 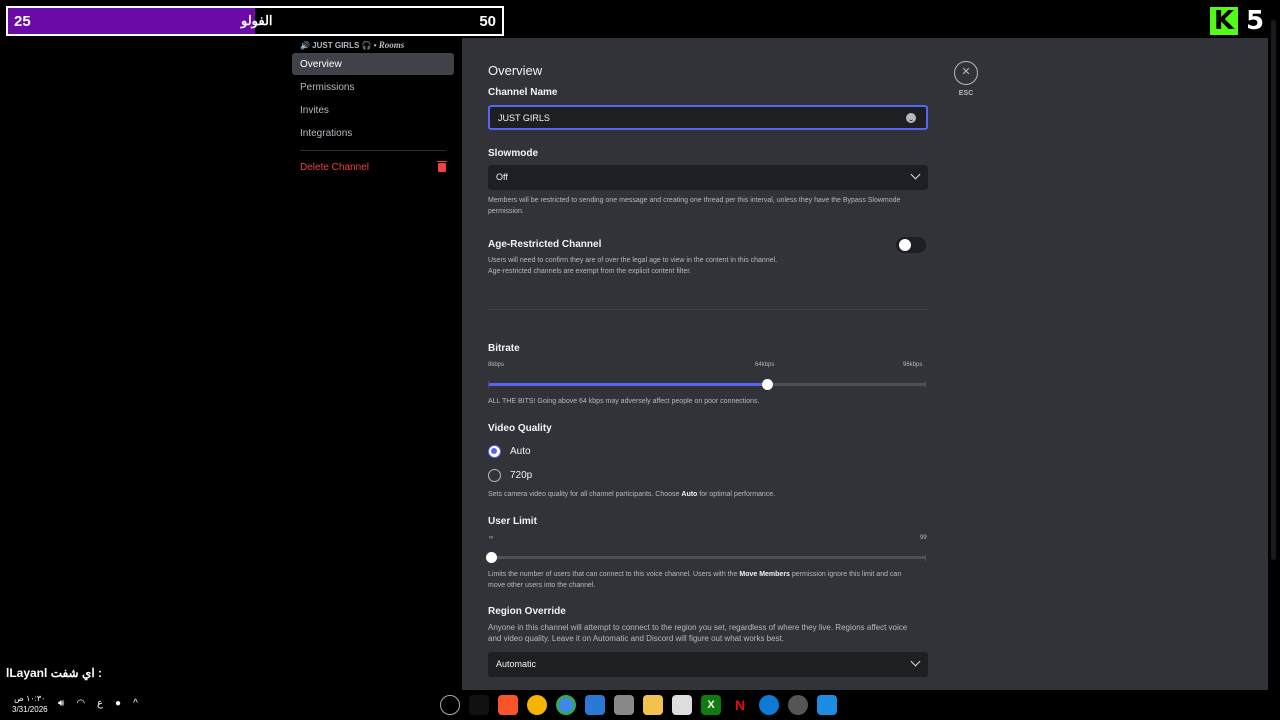 I want to click on hint-text: for optimal performance., so click(x=737, y=494).